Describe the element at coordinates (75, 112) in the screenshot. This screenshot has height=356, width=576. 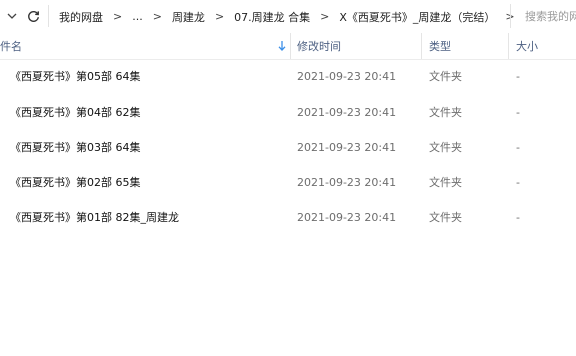
I see `file-name: 《西夏死书》第04部 62集` at that location.